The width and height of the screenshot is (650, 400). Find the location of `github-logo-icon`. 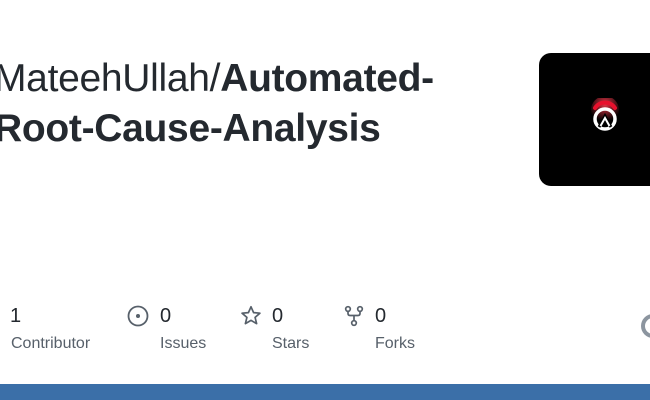

github-logo-icon is located at coordinates (645, 329).